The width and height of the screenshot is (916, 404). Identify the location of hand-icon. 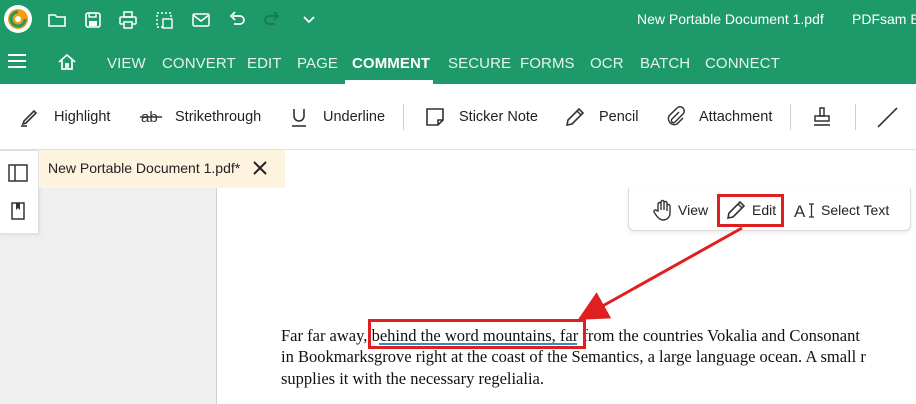
(662, 210).